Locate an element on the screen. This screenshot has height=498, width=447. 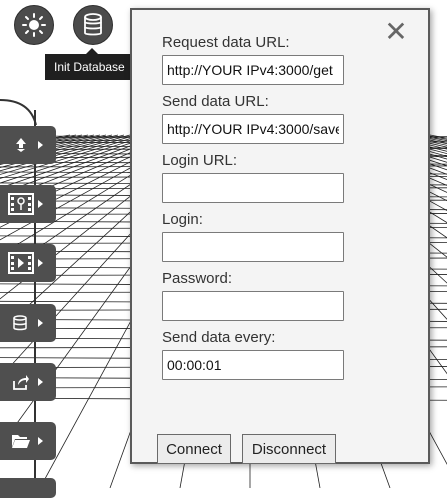
light-toggle-button is located at coordinates (34, 25).